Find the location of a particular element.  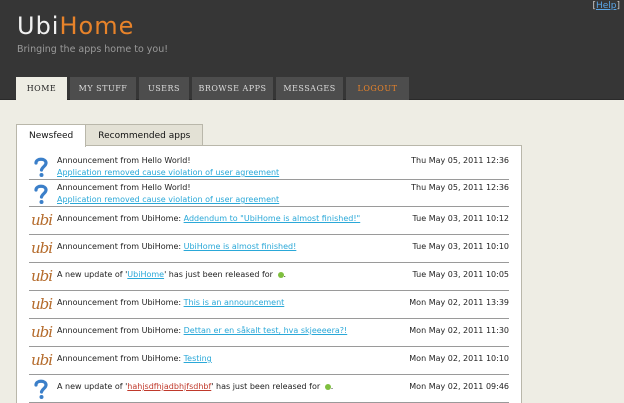

feed-item-app-link: UbiHome is located at coordinates (145, 274).